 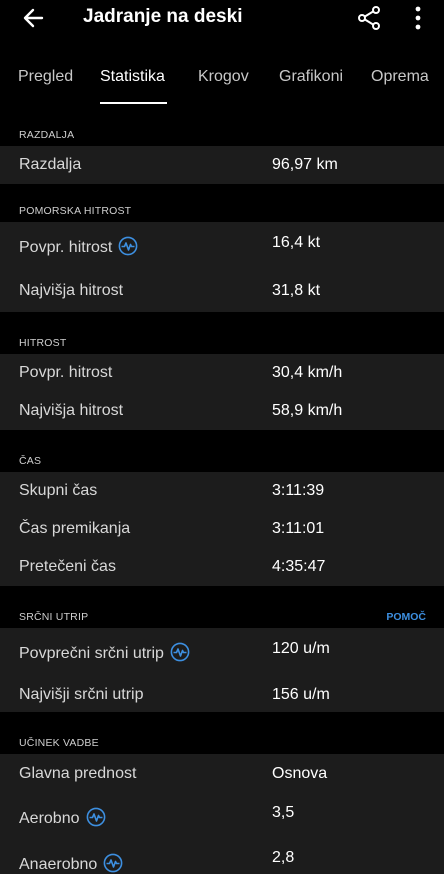 What do you see at coordinates (400, 77) in the screenshot?
I see `tab-gear: Oprema` at bounding box center [400, 77].